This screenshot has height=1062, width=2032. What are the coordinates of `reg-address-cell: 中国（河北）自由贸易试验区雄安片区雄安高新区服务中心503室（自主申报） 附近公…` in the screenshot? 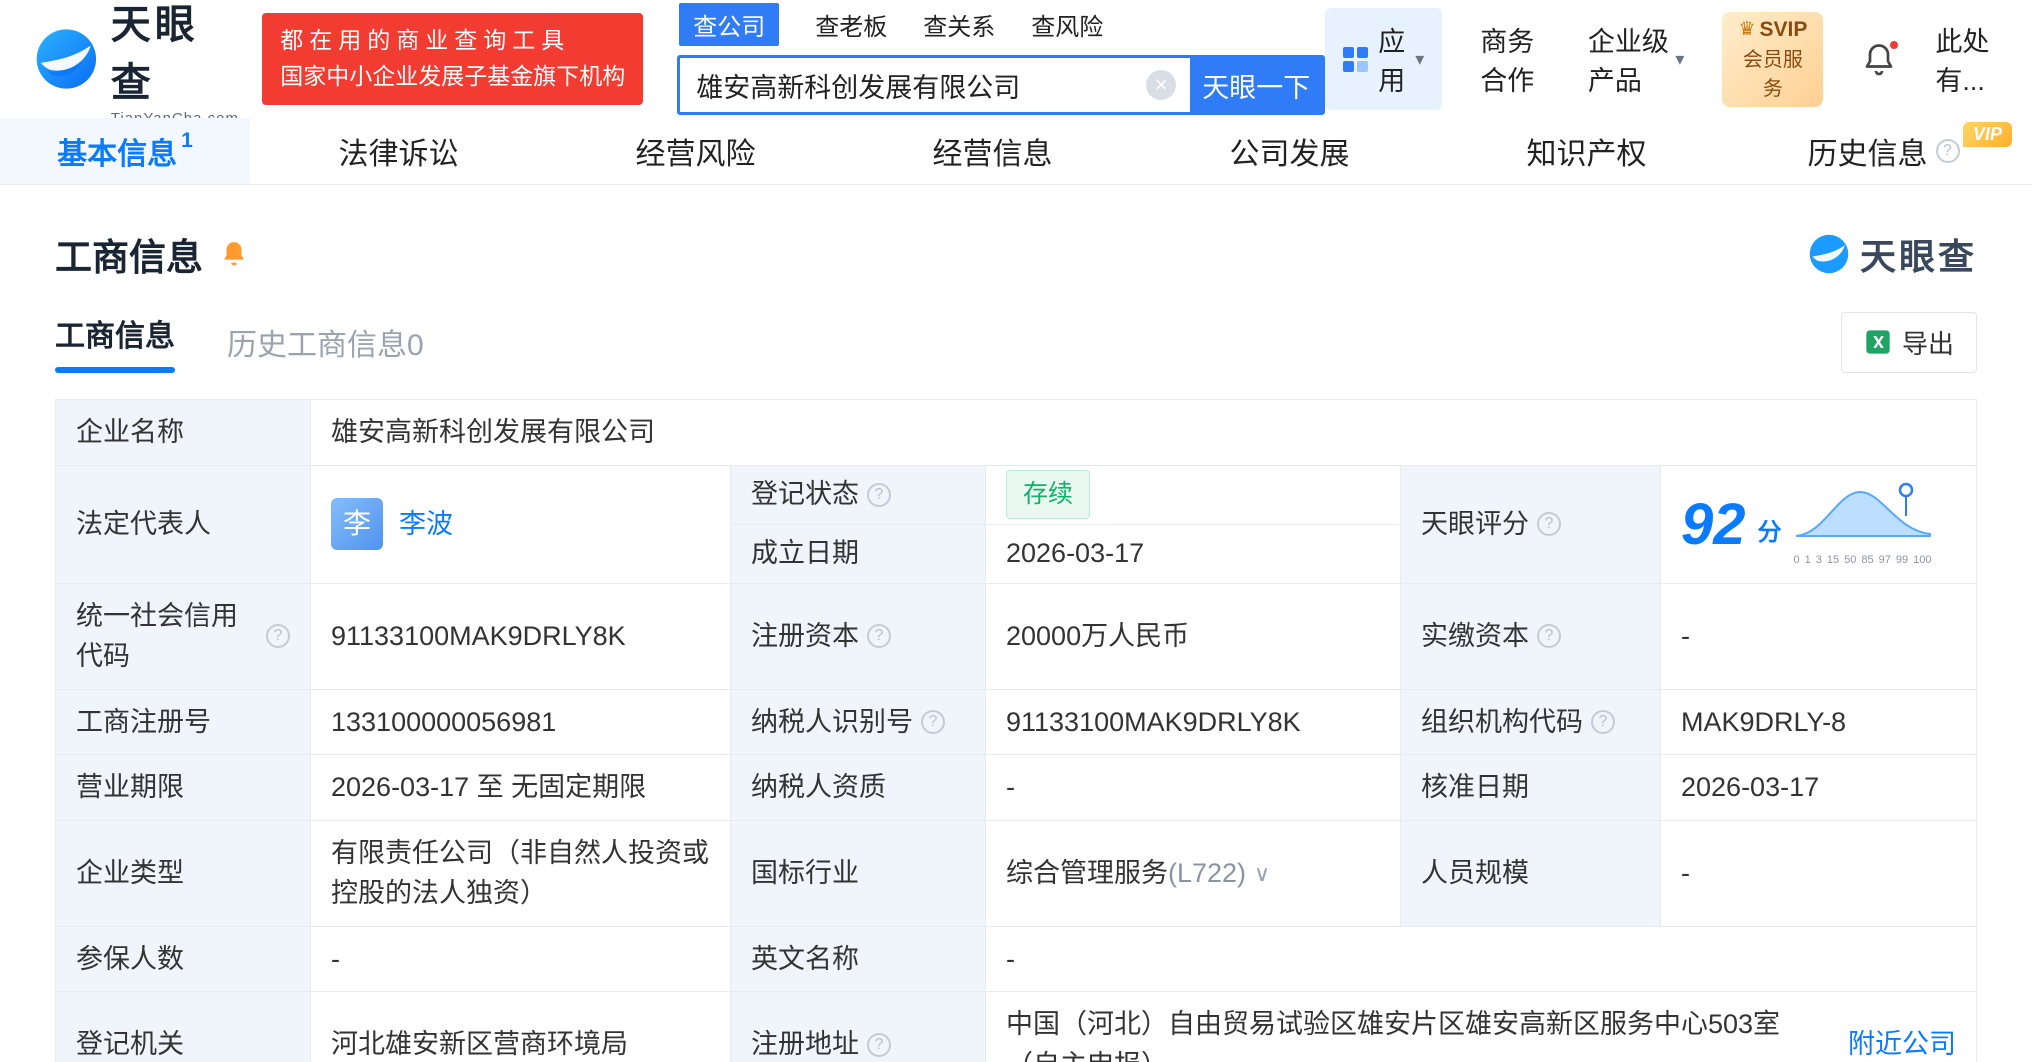 It's located at (1481, 1027).